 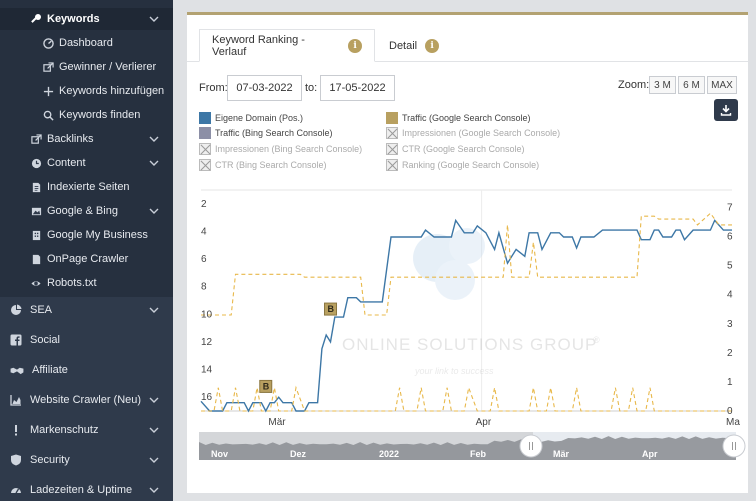 What do you see at coordinates (467, 45) in the screenshot?
I see `tab-bar: Keyword Ranking - Verlauf i Detail i` at bounding box center [467, 45].